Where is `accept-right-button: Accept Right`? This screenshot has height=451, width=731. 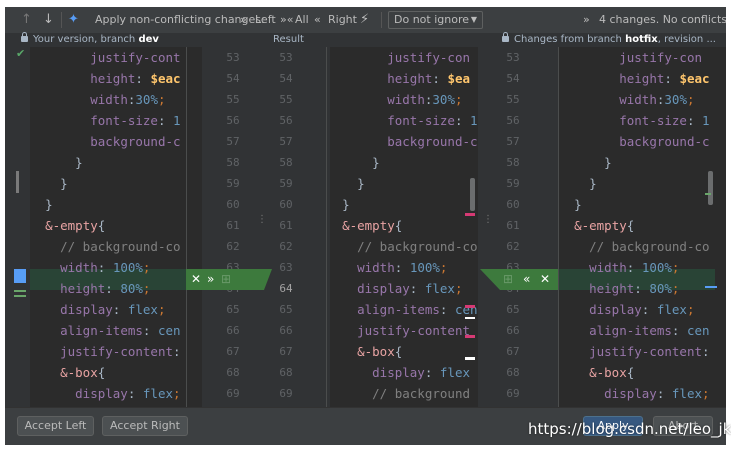
accept-right-button: Accept Right is located at coordinates (145, 426).